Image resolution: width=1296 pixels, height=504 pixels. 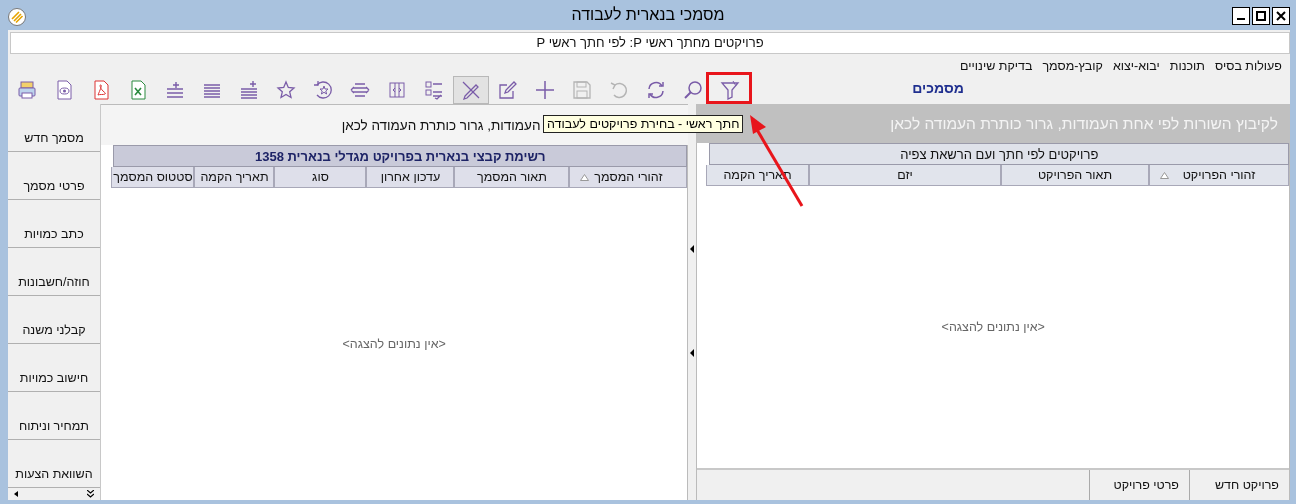 I want to click on checklist-icon, so click(x=434, y=90).